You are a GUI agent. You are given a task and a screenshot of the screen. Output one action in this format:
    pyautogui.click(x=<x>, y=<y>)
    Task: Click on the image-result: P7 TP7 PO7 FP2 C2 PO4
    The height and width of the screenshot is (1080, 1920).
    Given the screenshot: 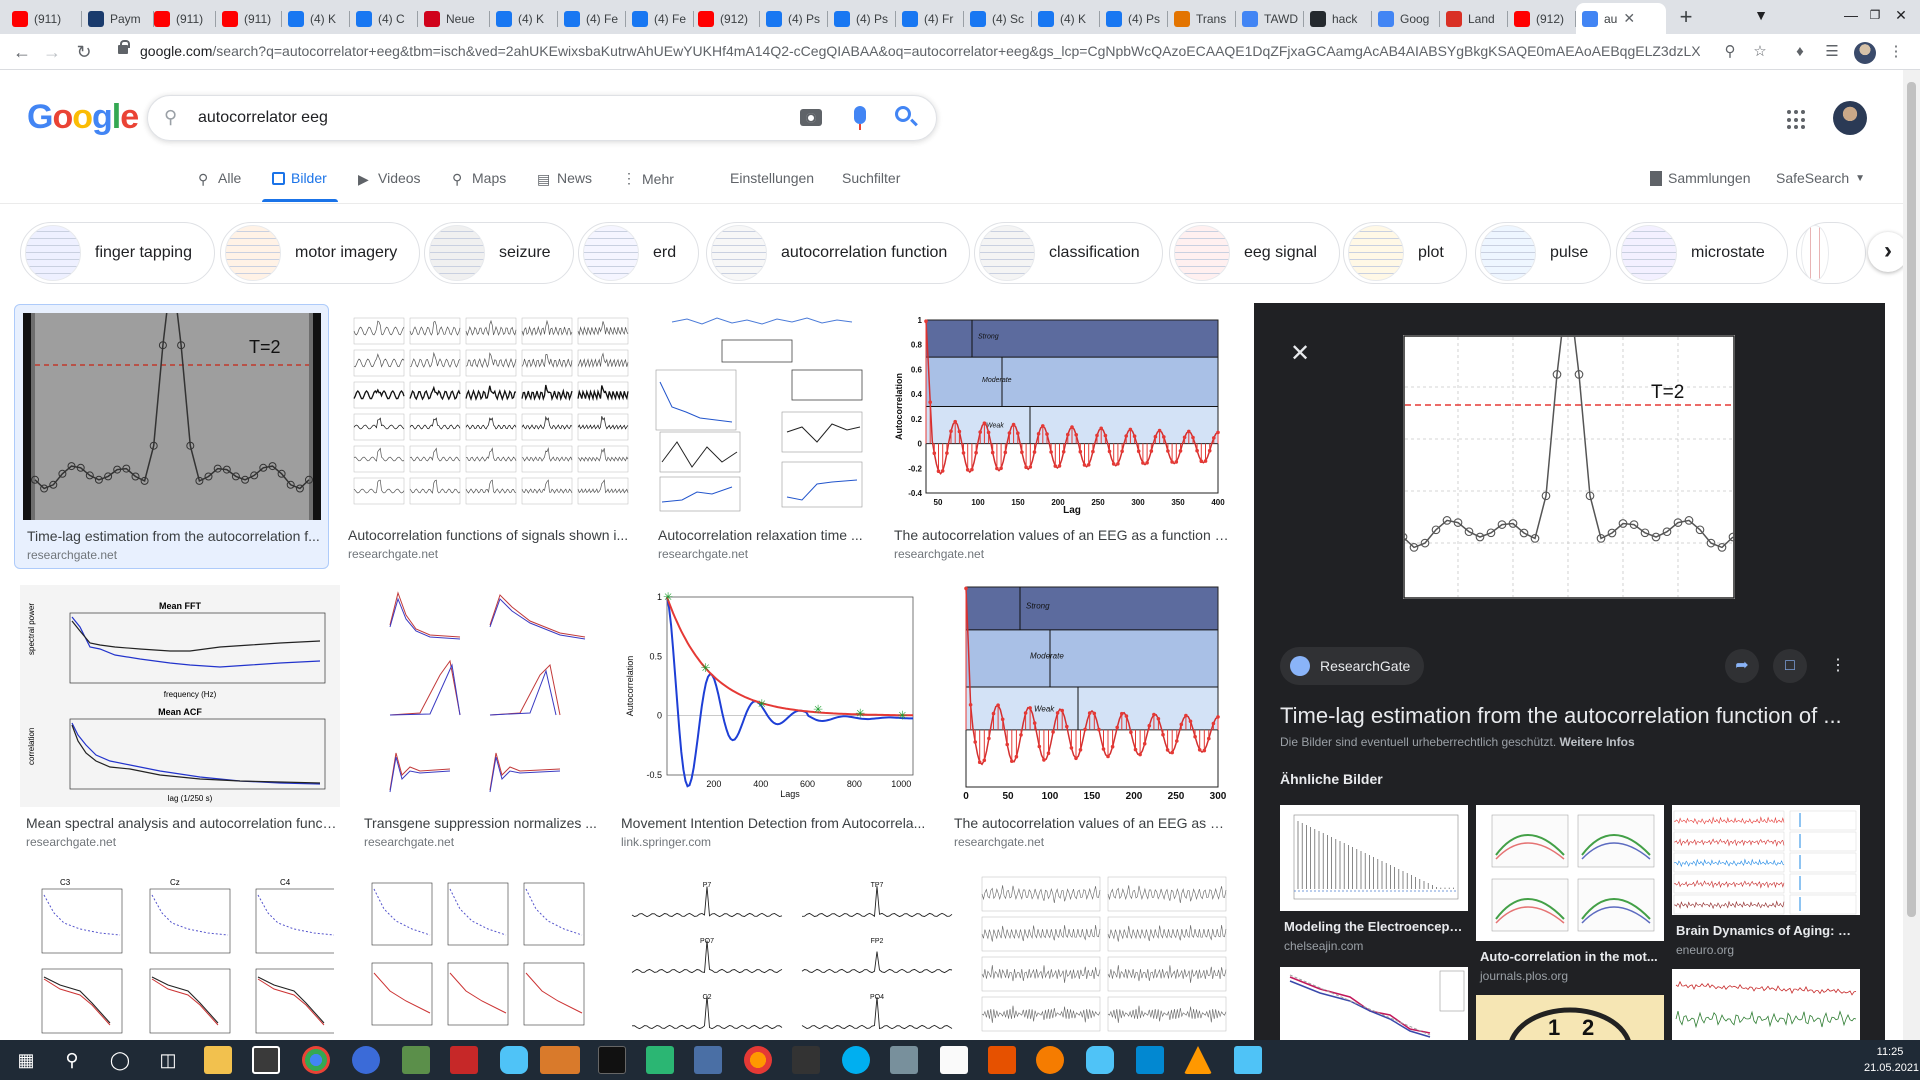 What is the action you would take?
    pyautogui.click(x=786, y=956)
    